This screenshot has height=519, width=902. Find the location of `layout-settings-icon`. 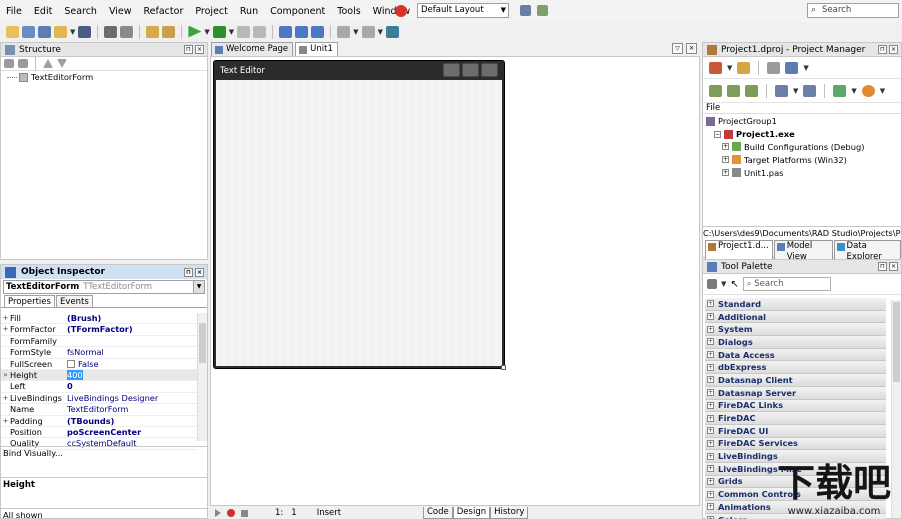

layout-settings-icon is located at coordinates (542, 10).